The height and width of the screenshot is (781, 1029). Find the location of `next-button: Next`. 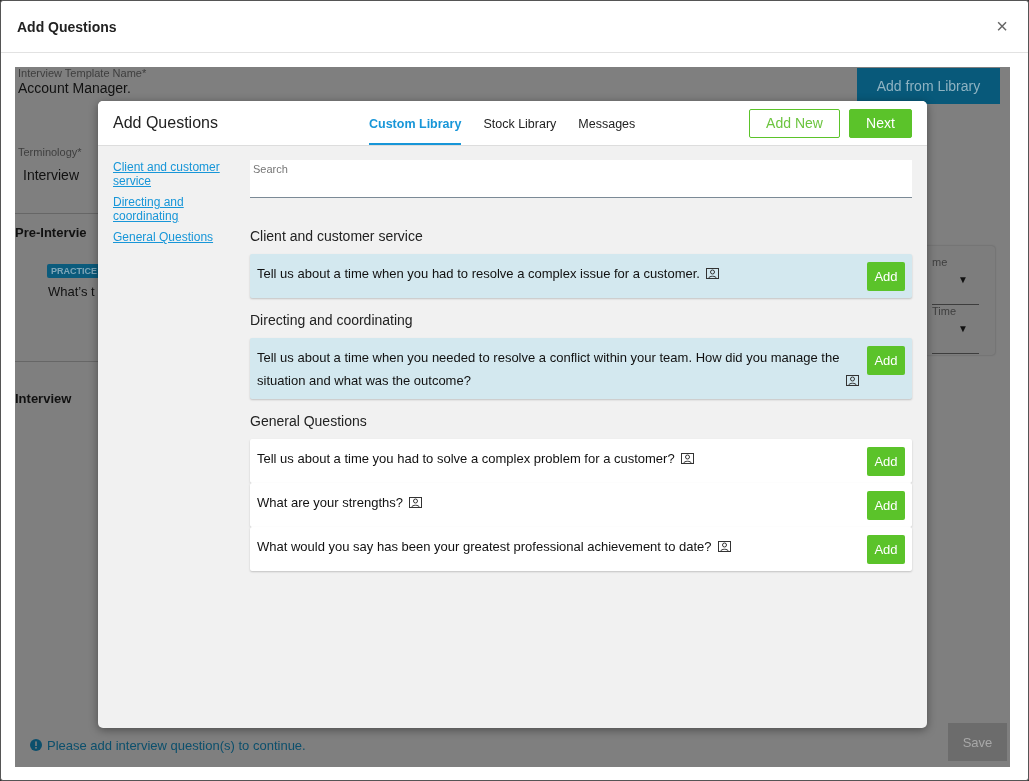

next-button: Next is located at coordinates (880, 123).